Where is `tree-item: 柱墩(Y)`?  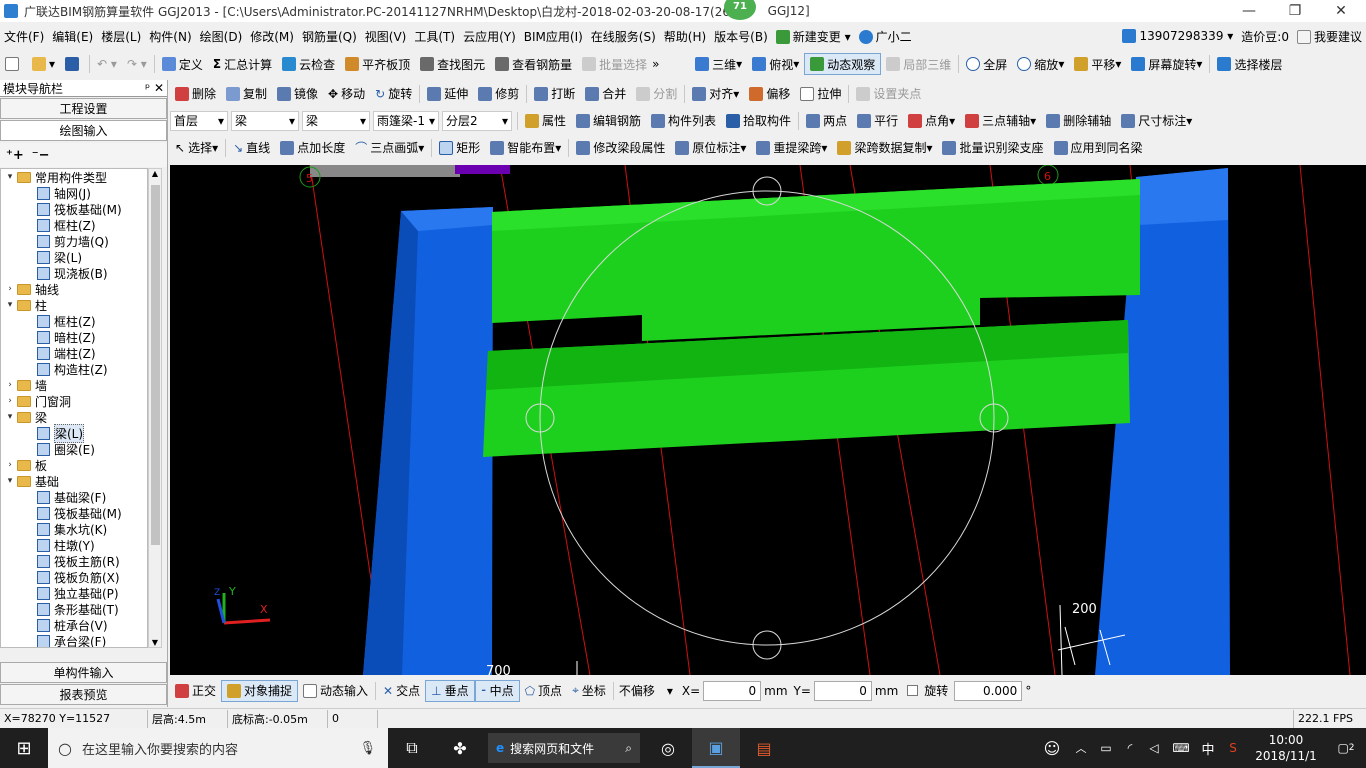 tree-item: 柱墩(Y) is located at coordinates (74, 545).